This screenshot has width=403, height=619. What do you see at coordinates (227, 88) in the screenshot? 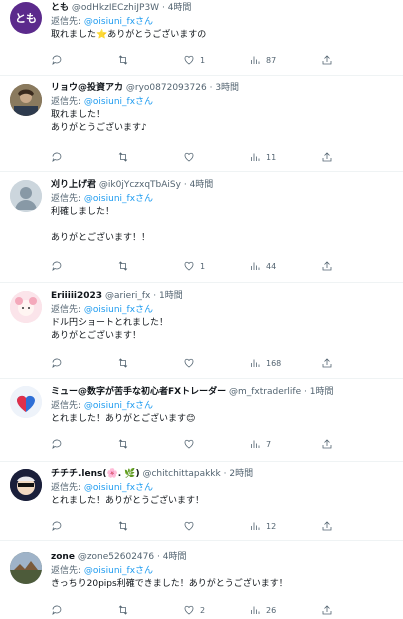
I see `timestamp: 3時間` at bounding box center [227, 88].